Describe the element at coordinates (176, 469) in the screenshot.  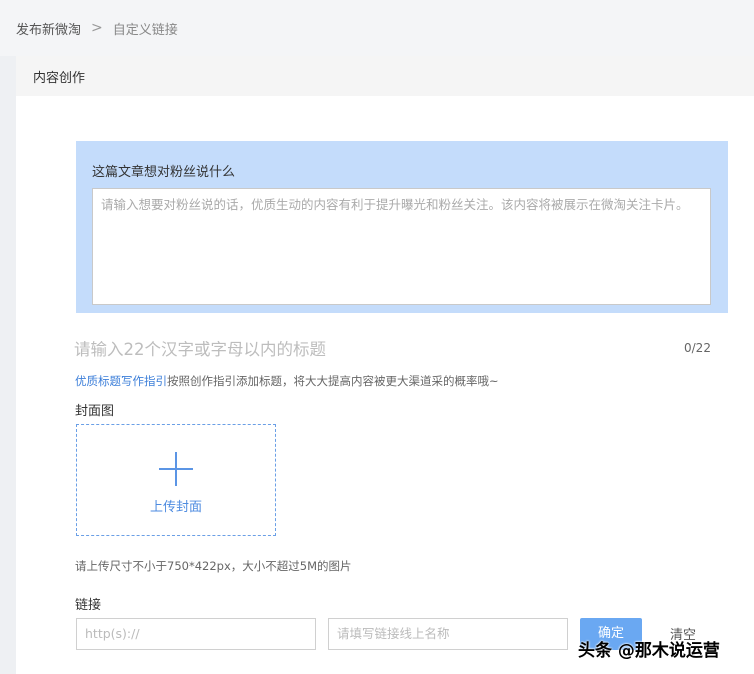
I see `plus-icon` at that location.